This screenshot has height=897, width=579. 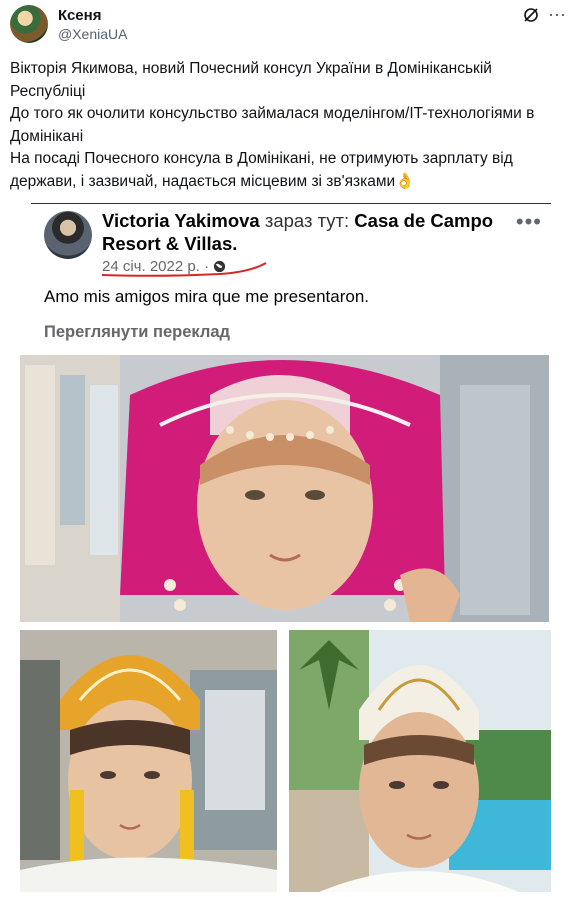 What do you see at coordinates (79, 15) in the screenshot?
I see `display-name: Ксеня` at bounding box center [79, 15].